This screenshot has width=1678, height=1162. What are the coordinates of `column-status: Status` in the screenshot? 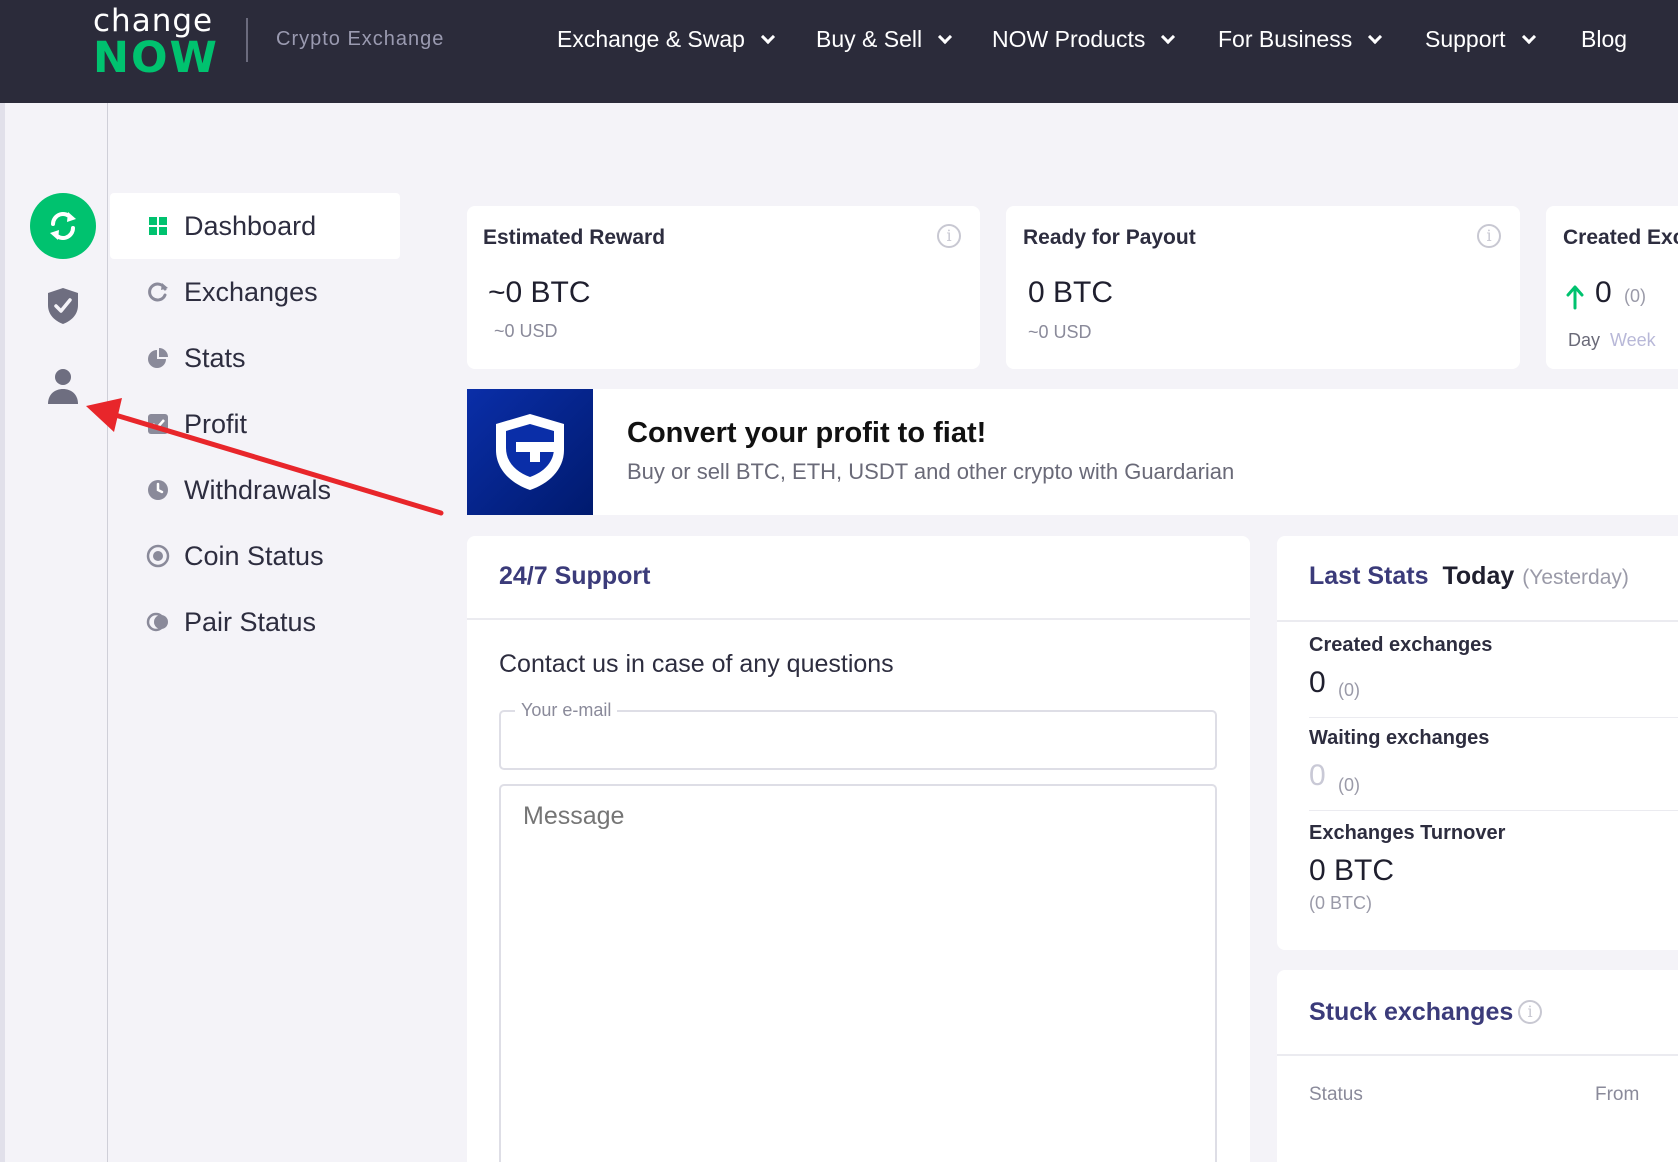 It's located at (1336, 1094).